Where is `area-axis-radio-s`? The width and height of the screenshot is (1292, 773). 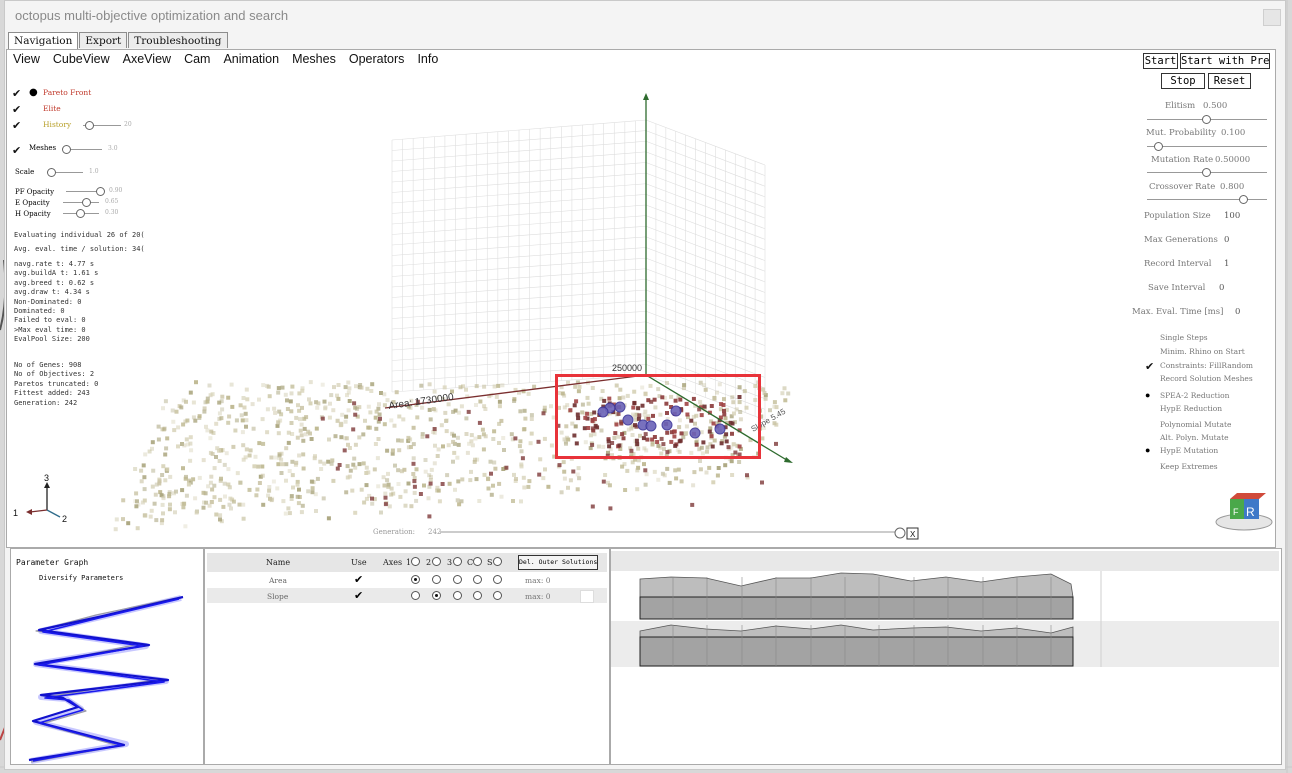
area-axis-radio-s is located at coordinates (497, 579).